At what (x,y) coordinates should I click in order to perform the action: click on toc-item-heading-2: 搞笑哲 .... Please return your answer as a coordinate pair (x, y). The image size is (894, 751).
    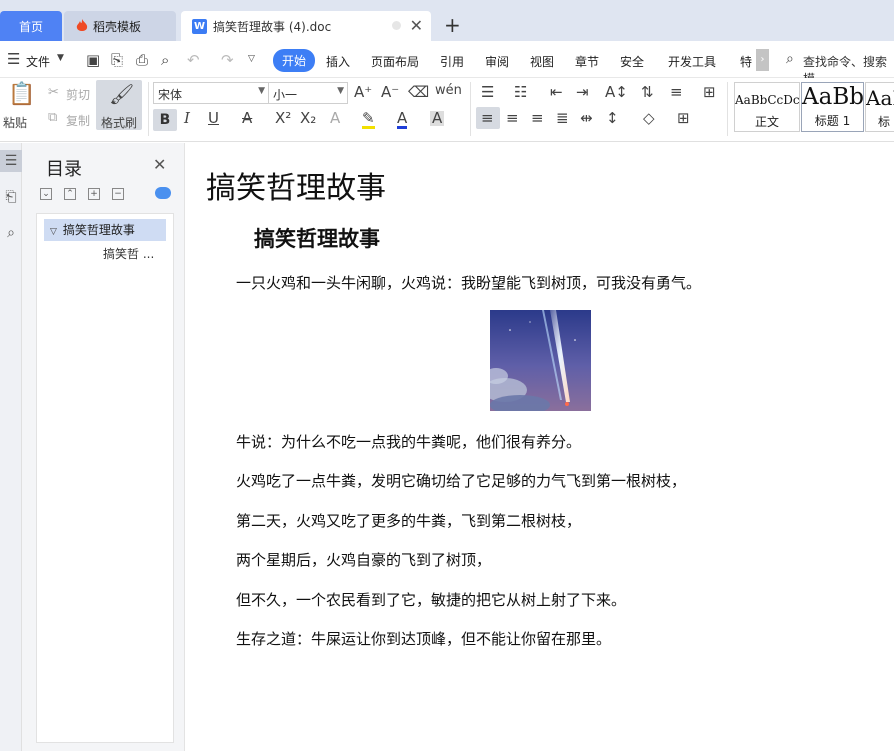
    Looking at the image, I should click on (128, 253).